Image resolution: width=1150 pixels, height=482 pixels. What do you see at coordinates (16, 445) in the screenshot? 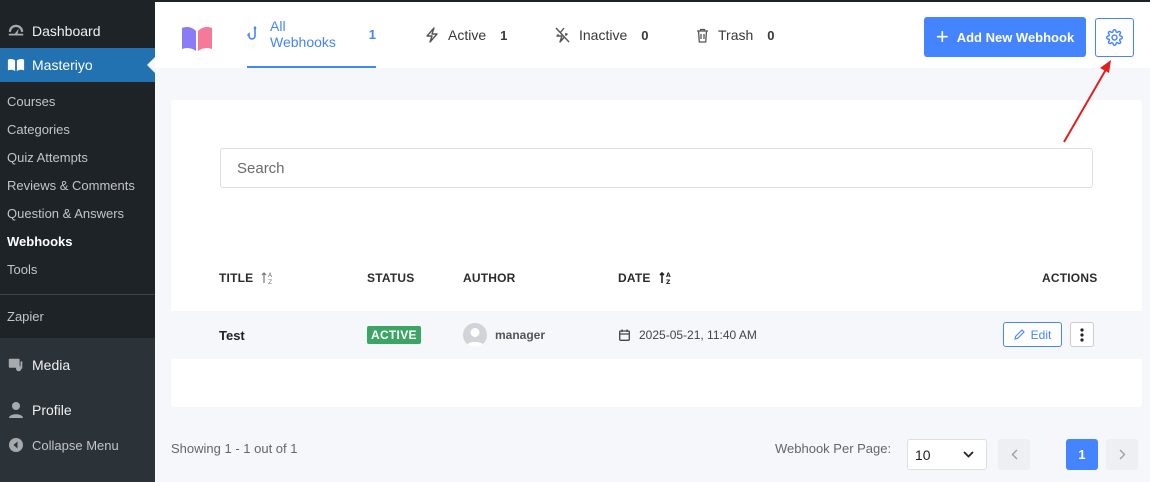
I see `collapse-icon` at bounding box center [16, 445].